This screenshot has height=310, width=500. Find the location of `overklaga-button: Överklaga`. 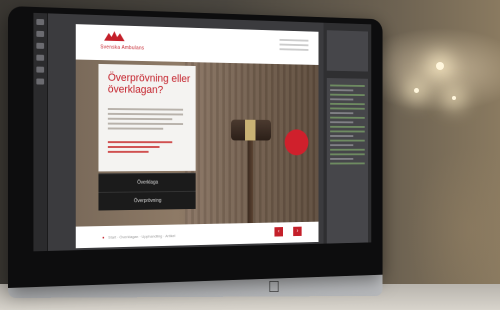

overklaga-button: Överklaga is located at coordinates (147, 182).